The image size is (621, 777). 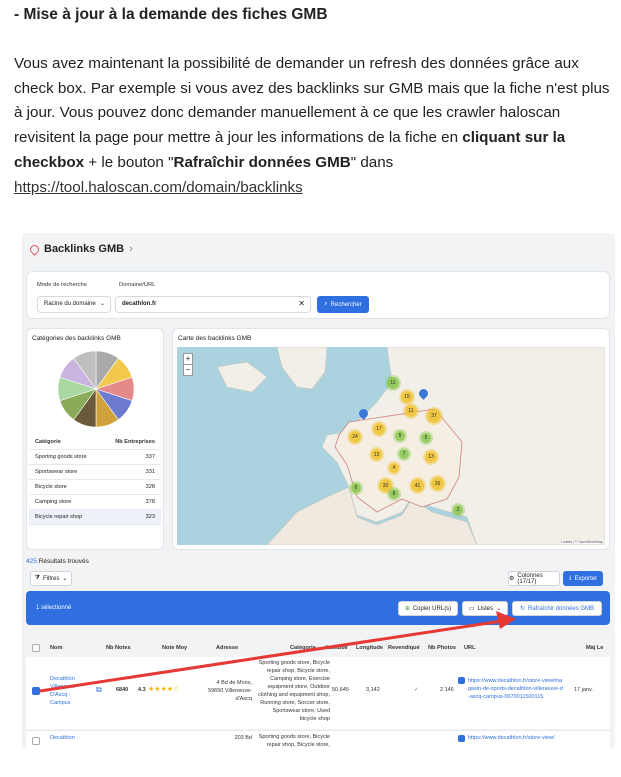 What do you see at coordinates (129, 162) in the screenshot?
I see `paragraph-text-2: + le bouton "` at bounding box center [129, 162].